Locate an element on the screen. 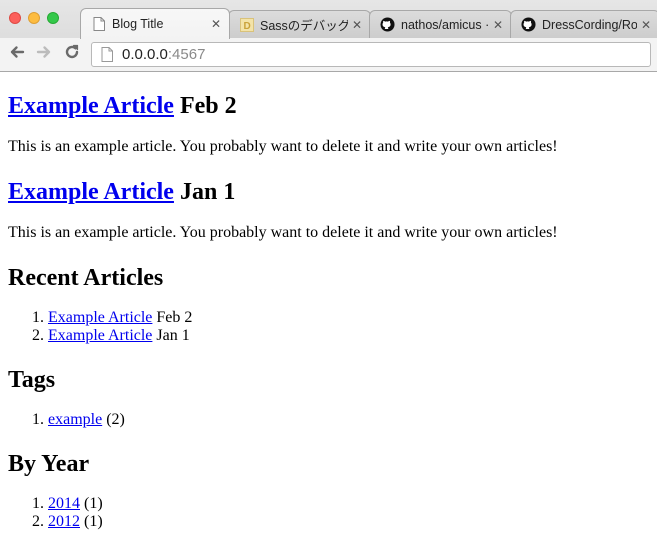 This screenshot has width=657, height=560. close-window-button is located at coordinates (15, 18).